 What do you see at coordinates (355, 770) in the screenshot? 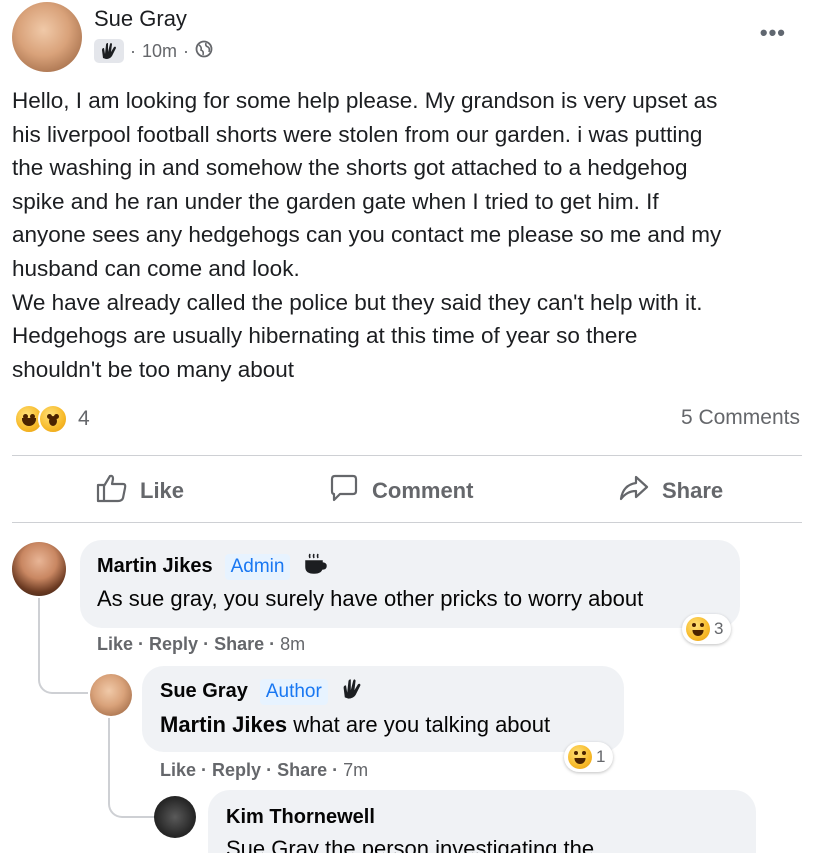
I see `comment-time: 7m` at bounding box center [355, 770].